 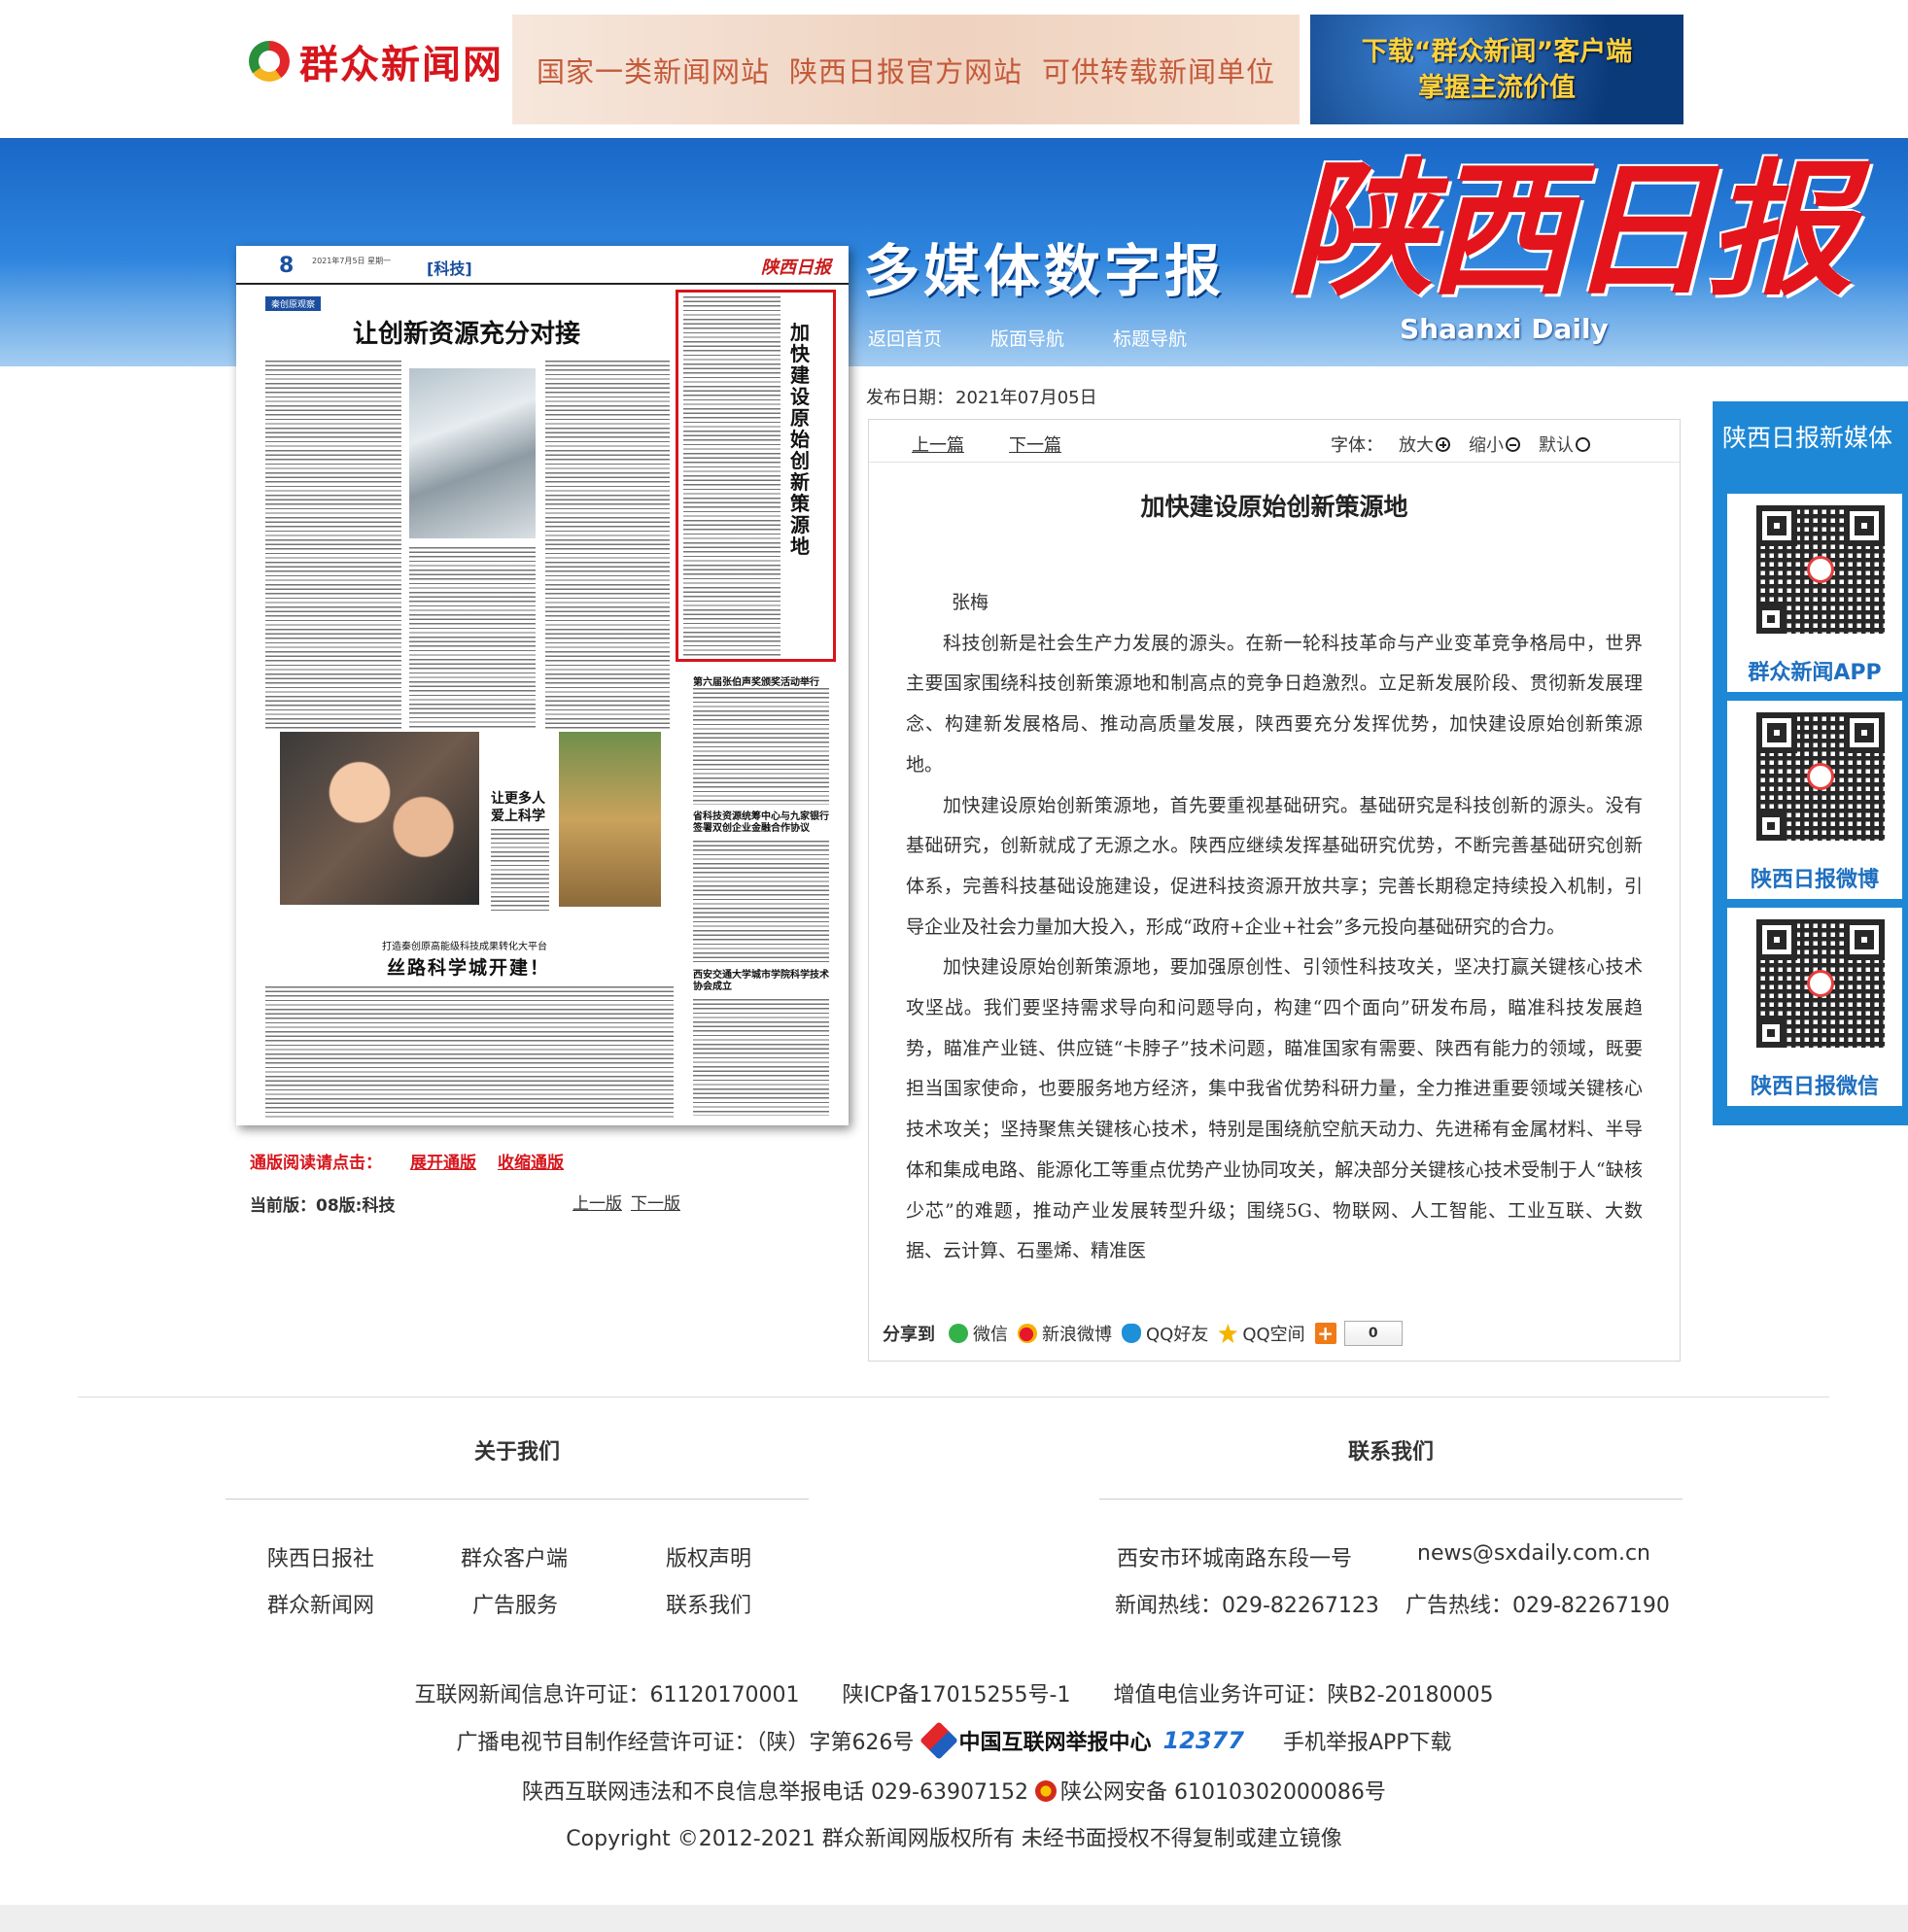 What do you see at coordinates (709, 1603) in the screenshot?
I see `footer-link-contact: 联系我们` at bounding box center [709, 1603].